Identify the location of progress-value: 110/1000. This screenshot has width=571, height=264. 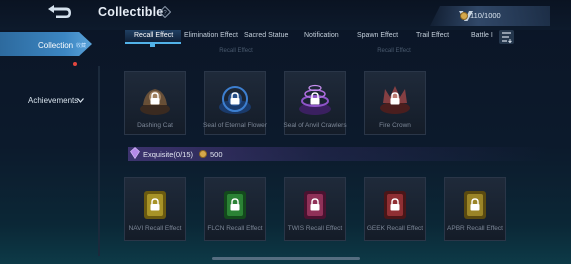
(485, 15).